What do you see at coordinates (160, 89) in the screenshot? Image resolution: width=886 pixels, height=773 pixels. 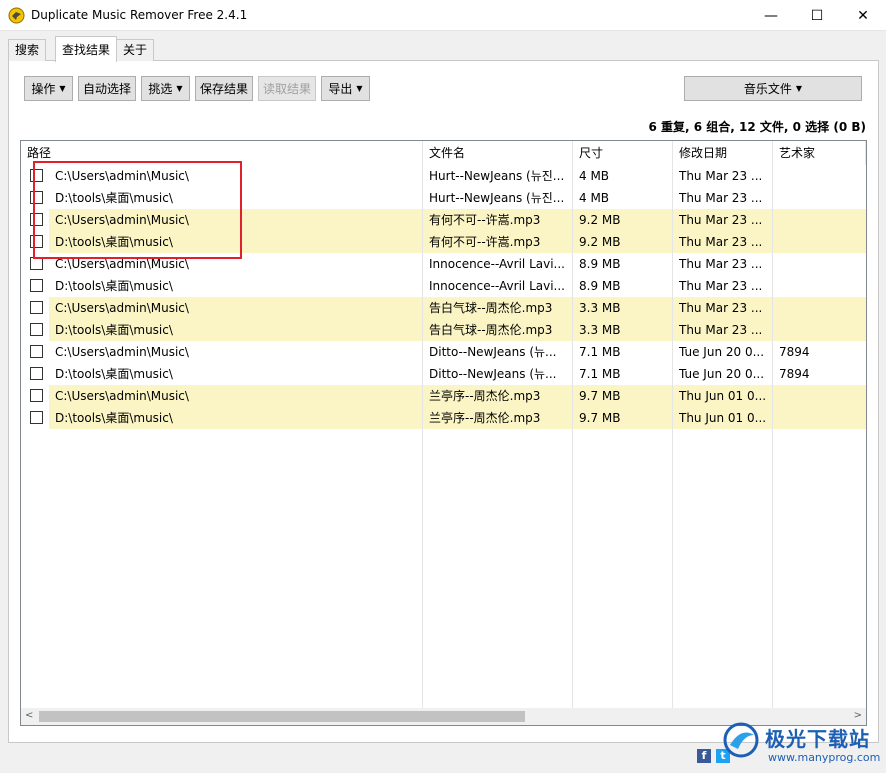 I see `pick-label: 挑选` at bounding box center [160, 89].